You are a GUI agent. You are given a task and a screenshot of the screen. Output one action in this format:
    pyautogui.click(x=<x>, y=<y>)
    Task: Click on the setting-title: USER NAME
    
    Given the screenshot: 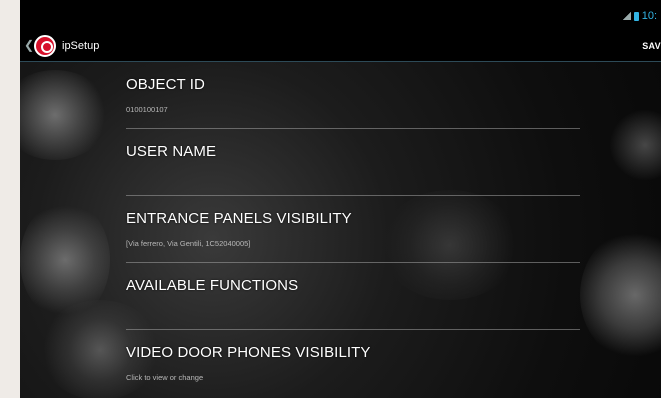 What is the action you would take?
    pyautogui.click(x=171, y=151)
    